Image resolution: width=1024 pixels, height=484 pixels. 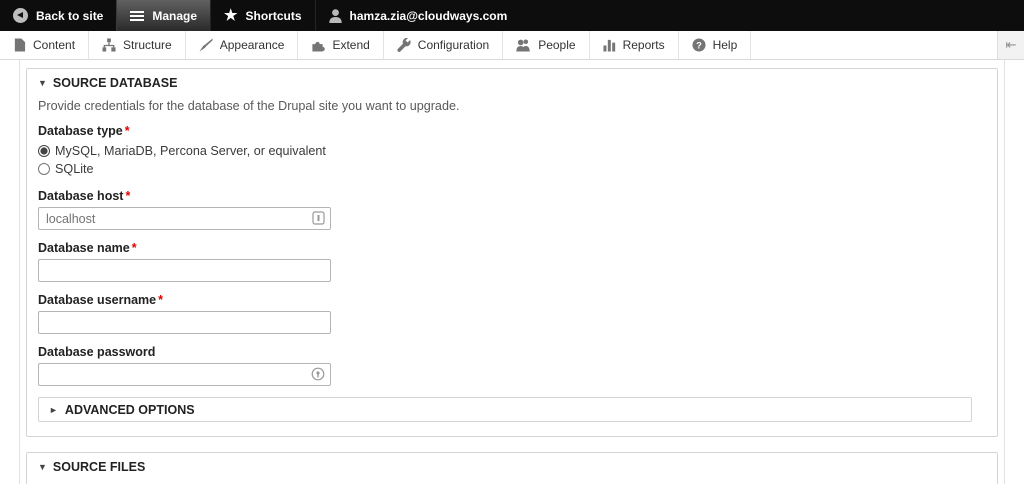 What do you see at coordinates (184, 270) in the screenshot?
I see `database-name-input` at bounding box center [184, 270].